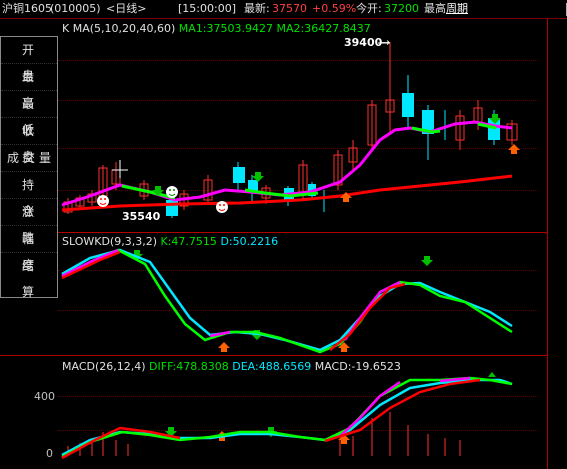 The image size is (567, 469). Describe the element at coordinates (29, 141) in the screenshot. I see `menu-item-close: 收盘` at that location.